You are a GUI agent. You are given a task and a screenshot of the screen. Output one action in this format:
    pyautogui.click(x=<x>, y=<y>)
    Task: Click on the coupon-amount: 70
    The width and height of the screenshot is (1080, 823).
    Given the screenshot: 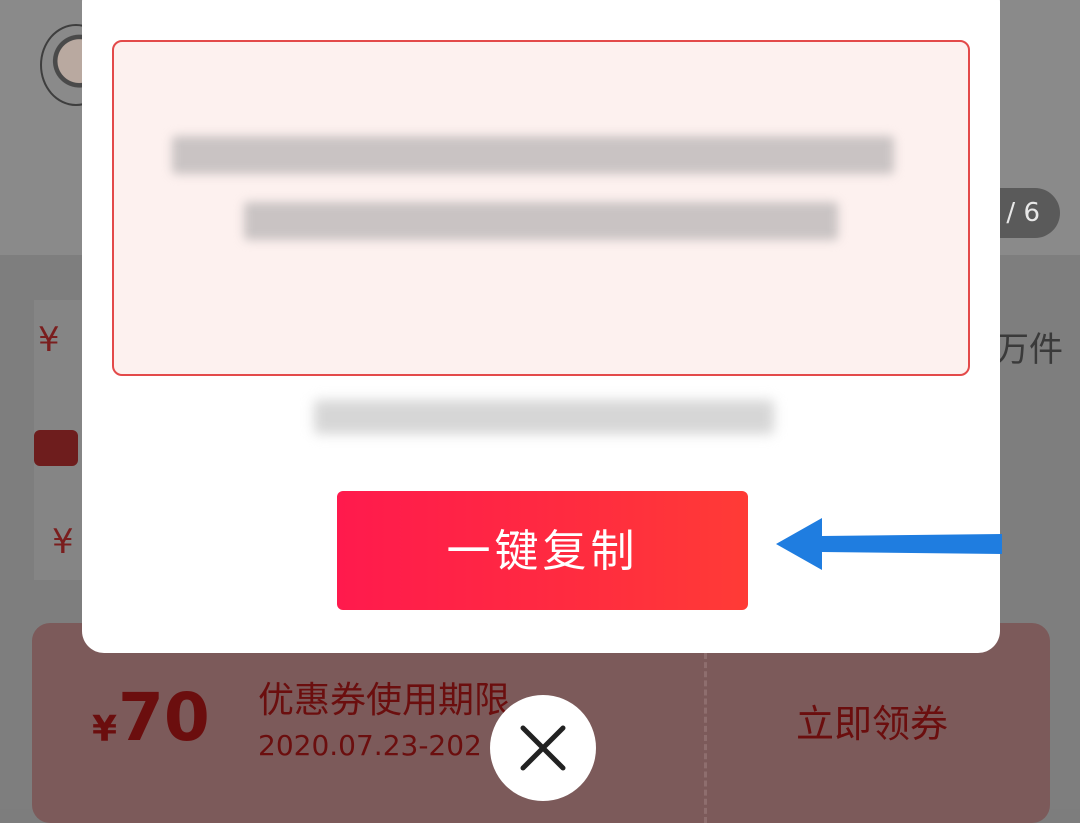 What is the action you would take?
    pyautogui.click(x=164, y=717)
    